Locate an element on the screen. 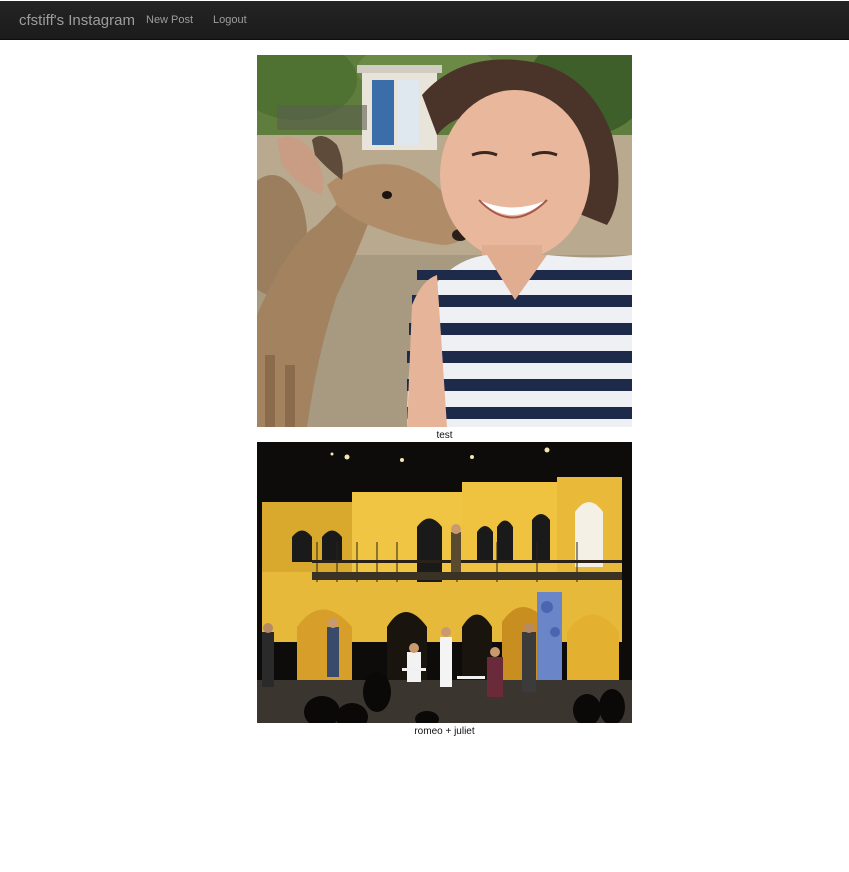 The image size is (849, 872). post-caption: romeo + juliet is located at coordinates (444, 731).